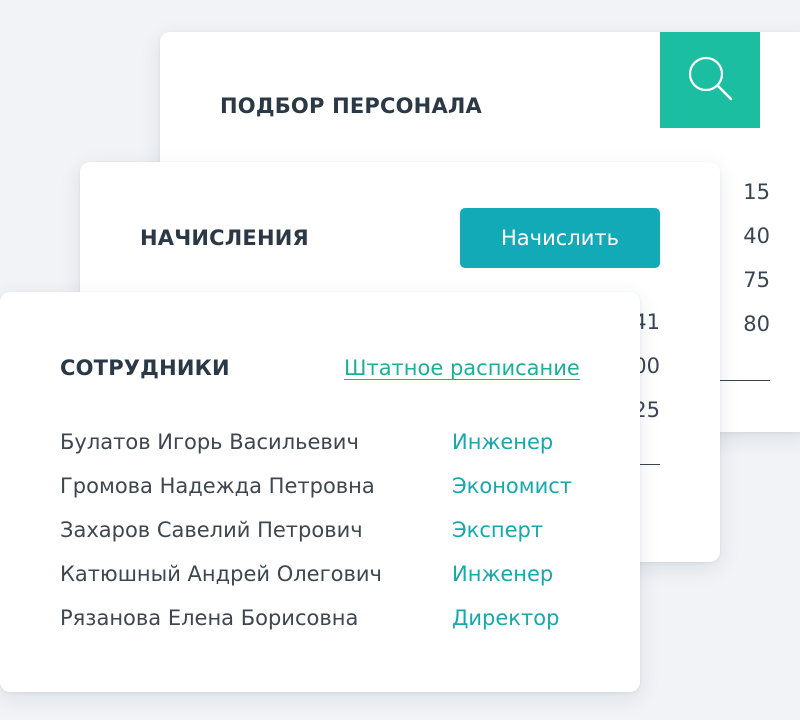 This screenshot has height=720, width=800. I want to click on employee-row: Булатов Игорь Васильевич Инженер, so click(330, 445).